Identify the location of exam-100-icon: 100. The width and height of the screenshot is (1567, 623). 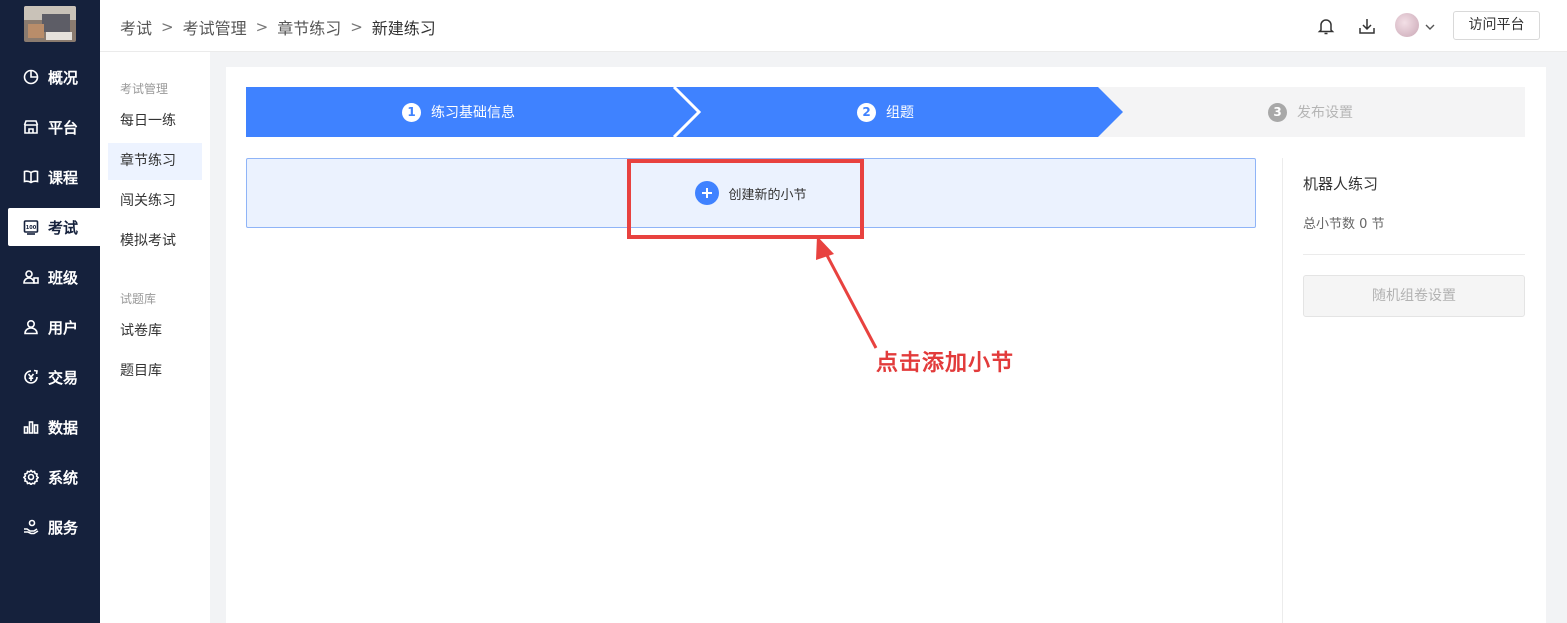
(31, 227).